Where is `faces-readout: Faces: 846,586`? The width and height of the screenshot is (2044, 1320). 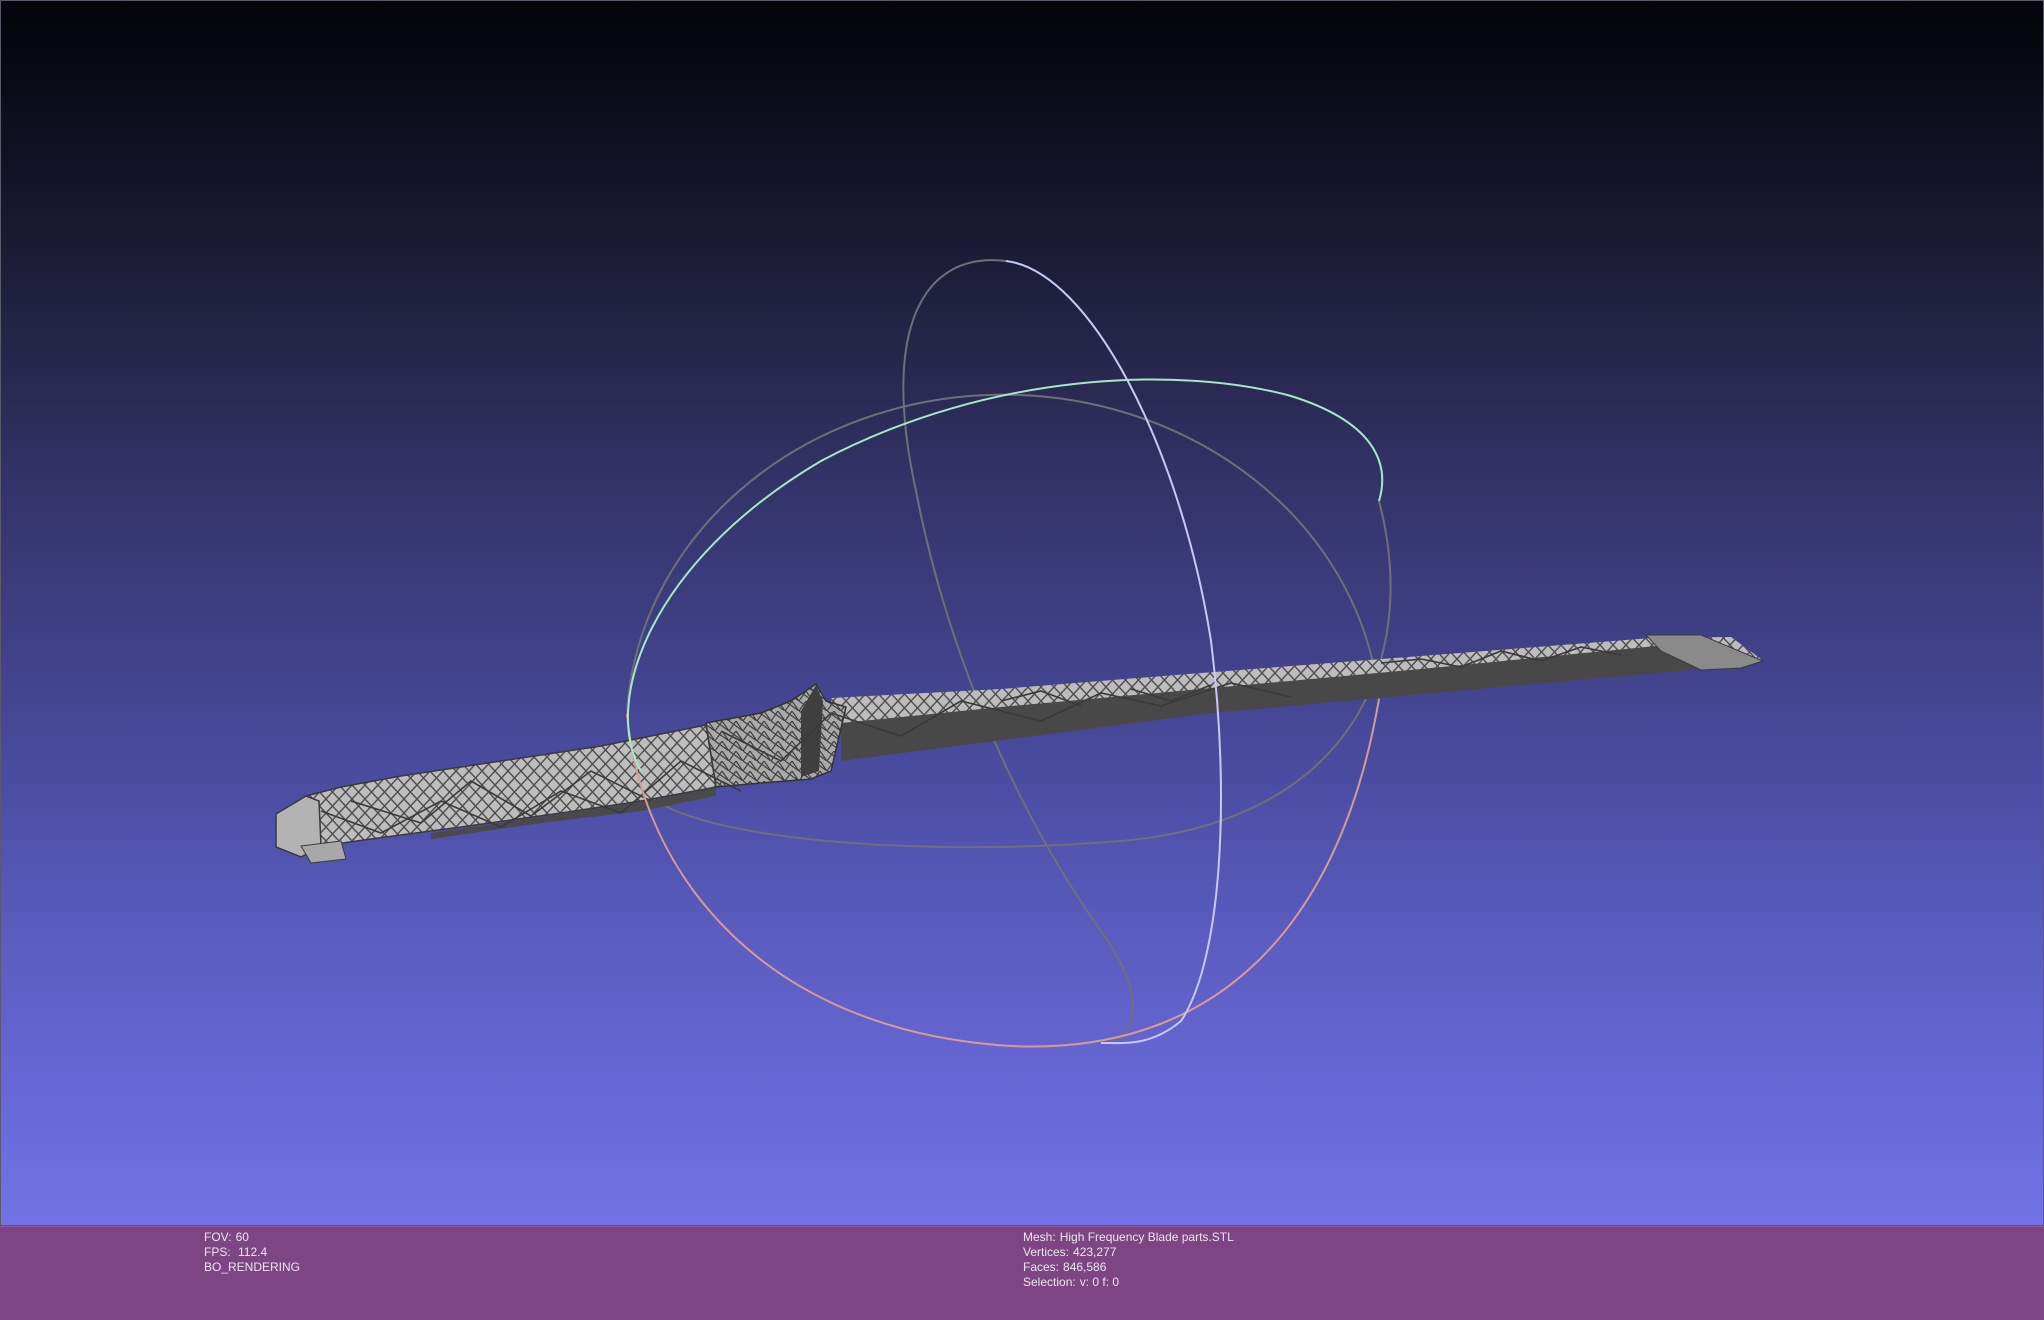
faces-readout: Faces: 846,586 is located at coordinates (1128, 1267).